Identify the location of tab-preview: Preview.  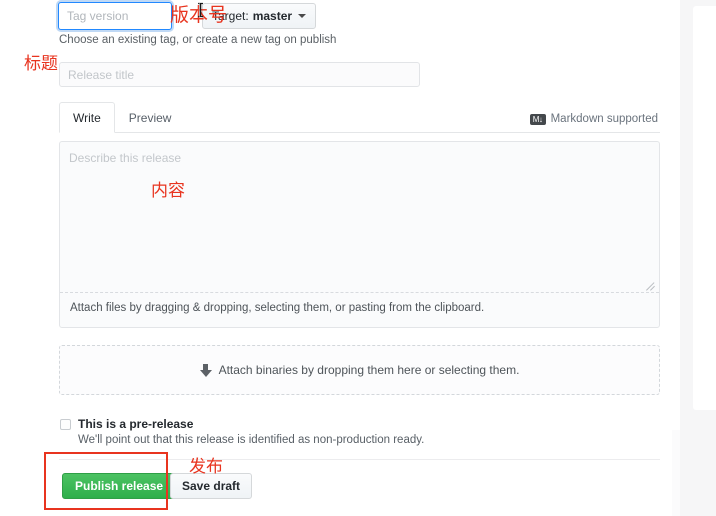
(150, 117).